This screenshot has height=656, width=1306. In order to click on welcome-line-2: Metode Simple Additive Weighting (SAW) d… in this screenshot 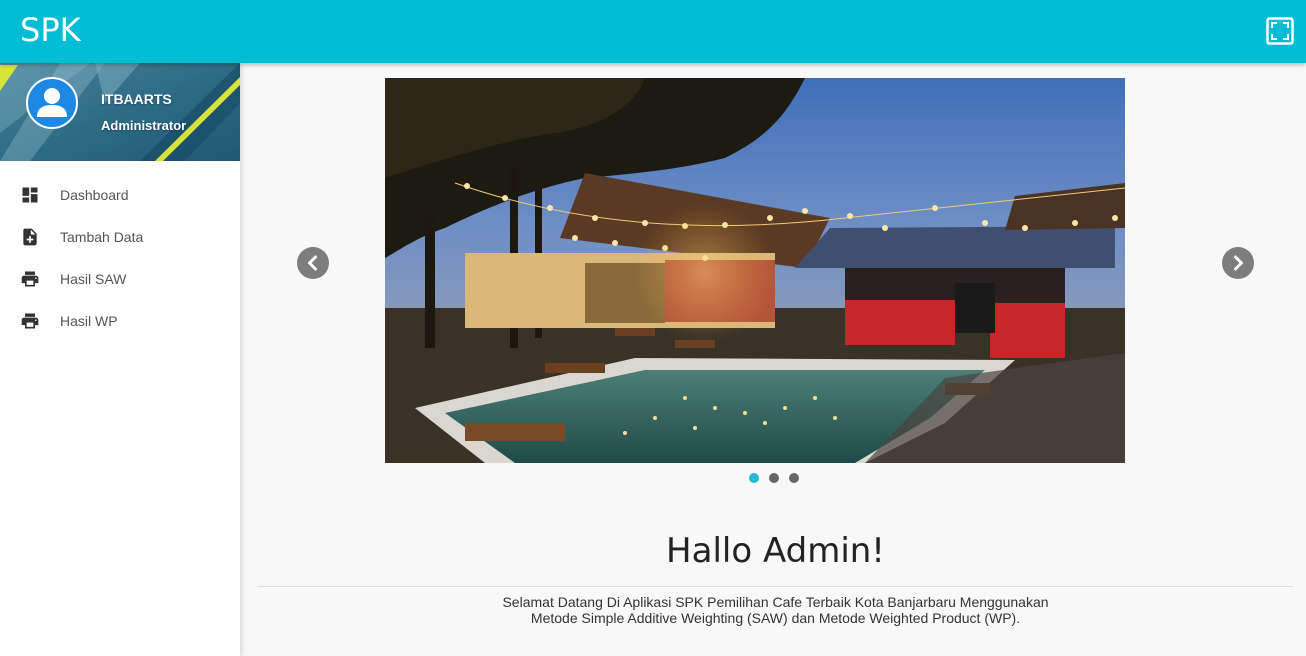, I will do `click(775, 618)`.